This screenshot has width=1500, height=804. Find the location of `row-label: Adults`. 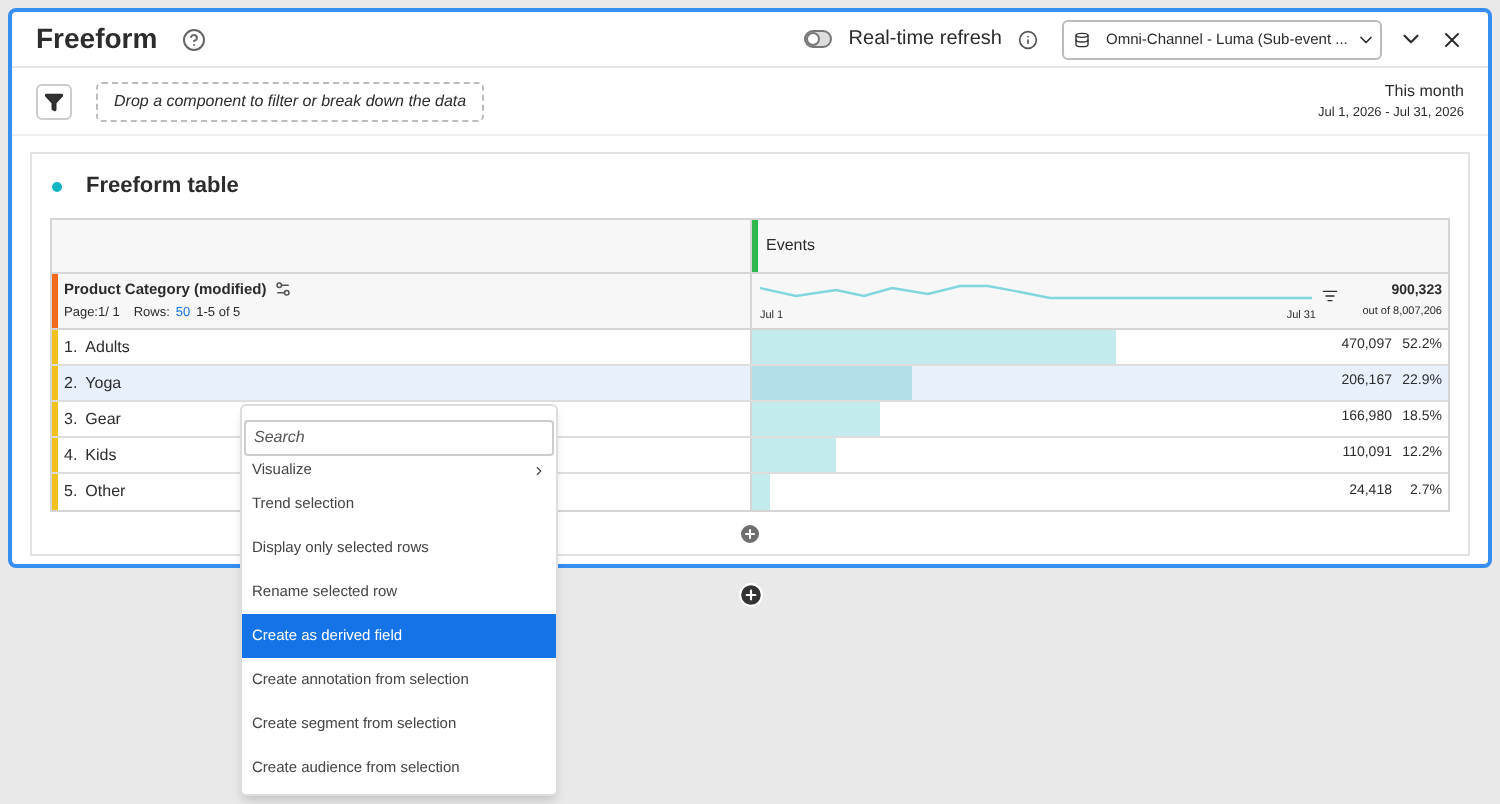

row-label: Adults is located at coordinates (107, 347).